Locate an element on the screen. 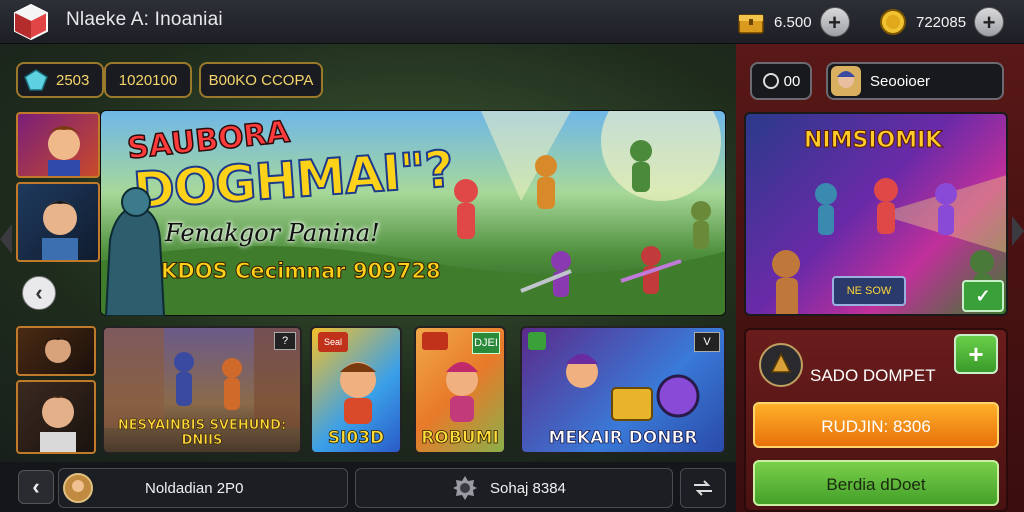 This screenshot has height=512, width=1024. gem-icon is located at coordinates (36, 80).